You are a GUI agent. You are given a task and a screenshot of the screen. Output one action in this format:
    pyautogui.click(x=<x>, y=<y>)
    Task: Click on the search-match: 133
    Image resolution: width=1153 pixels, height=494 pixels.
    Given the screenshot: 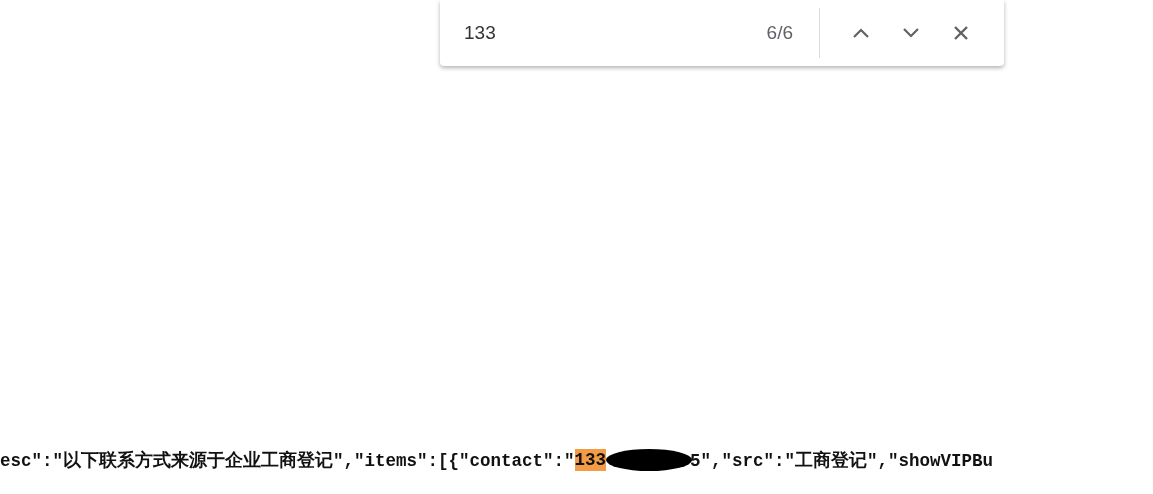 What is the action you would take?
    pyautogui.click(x=590, y=460)
    